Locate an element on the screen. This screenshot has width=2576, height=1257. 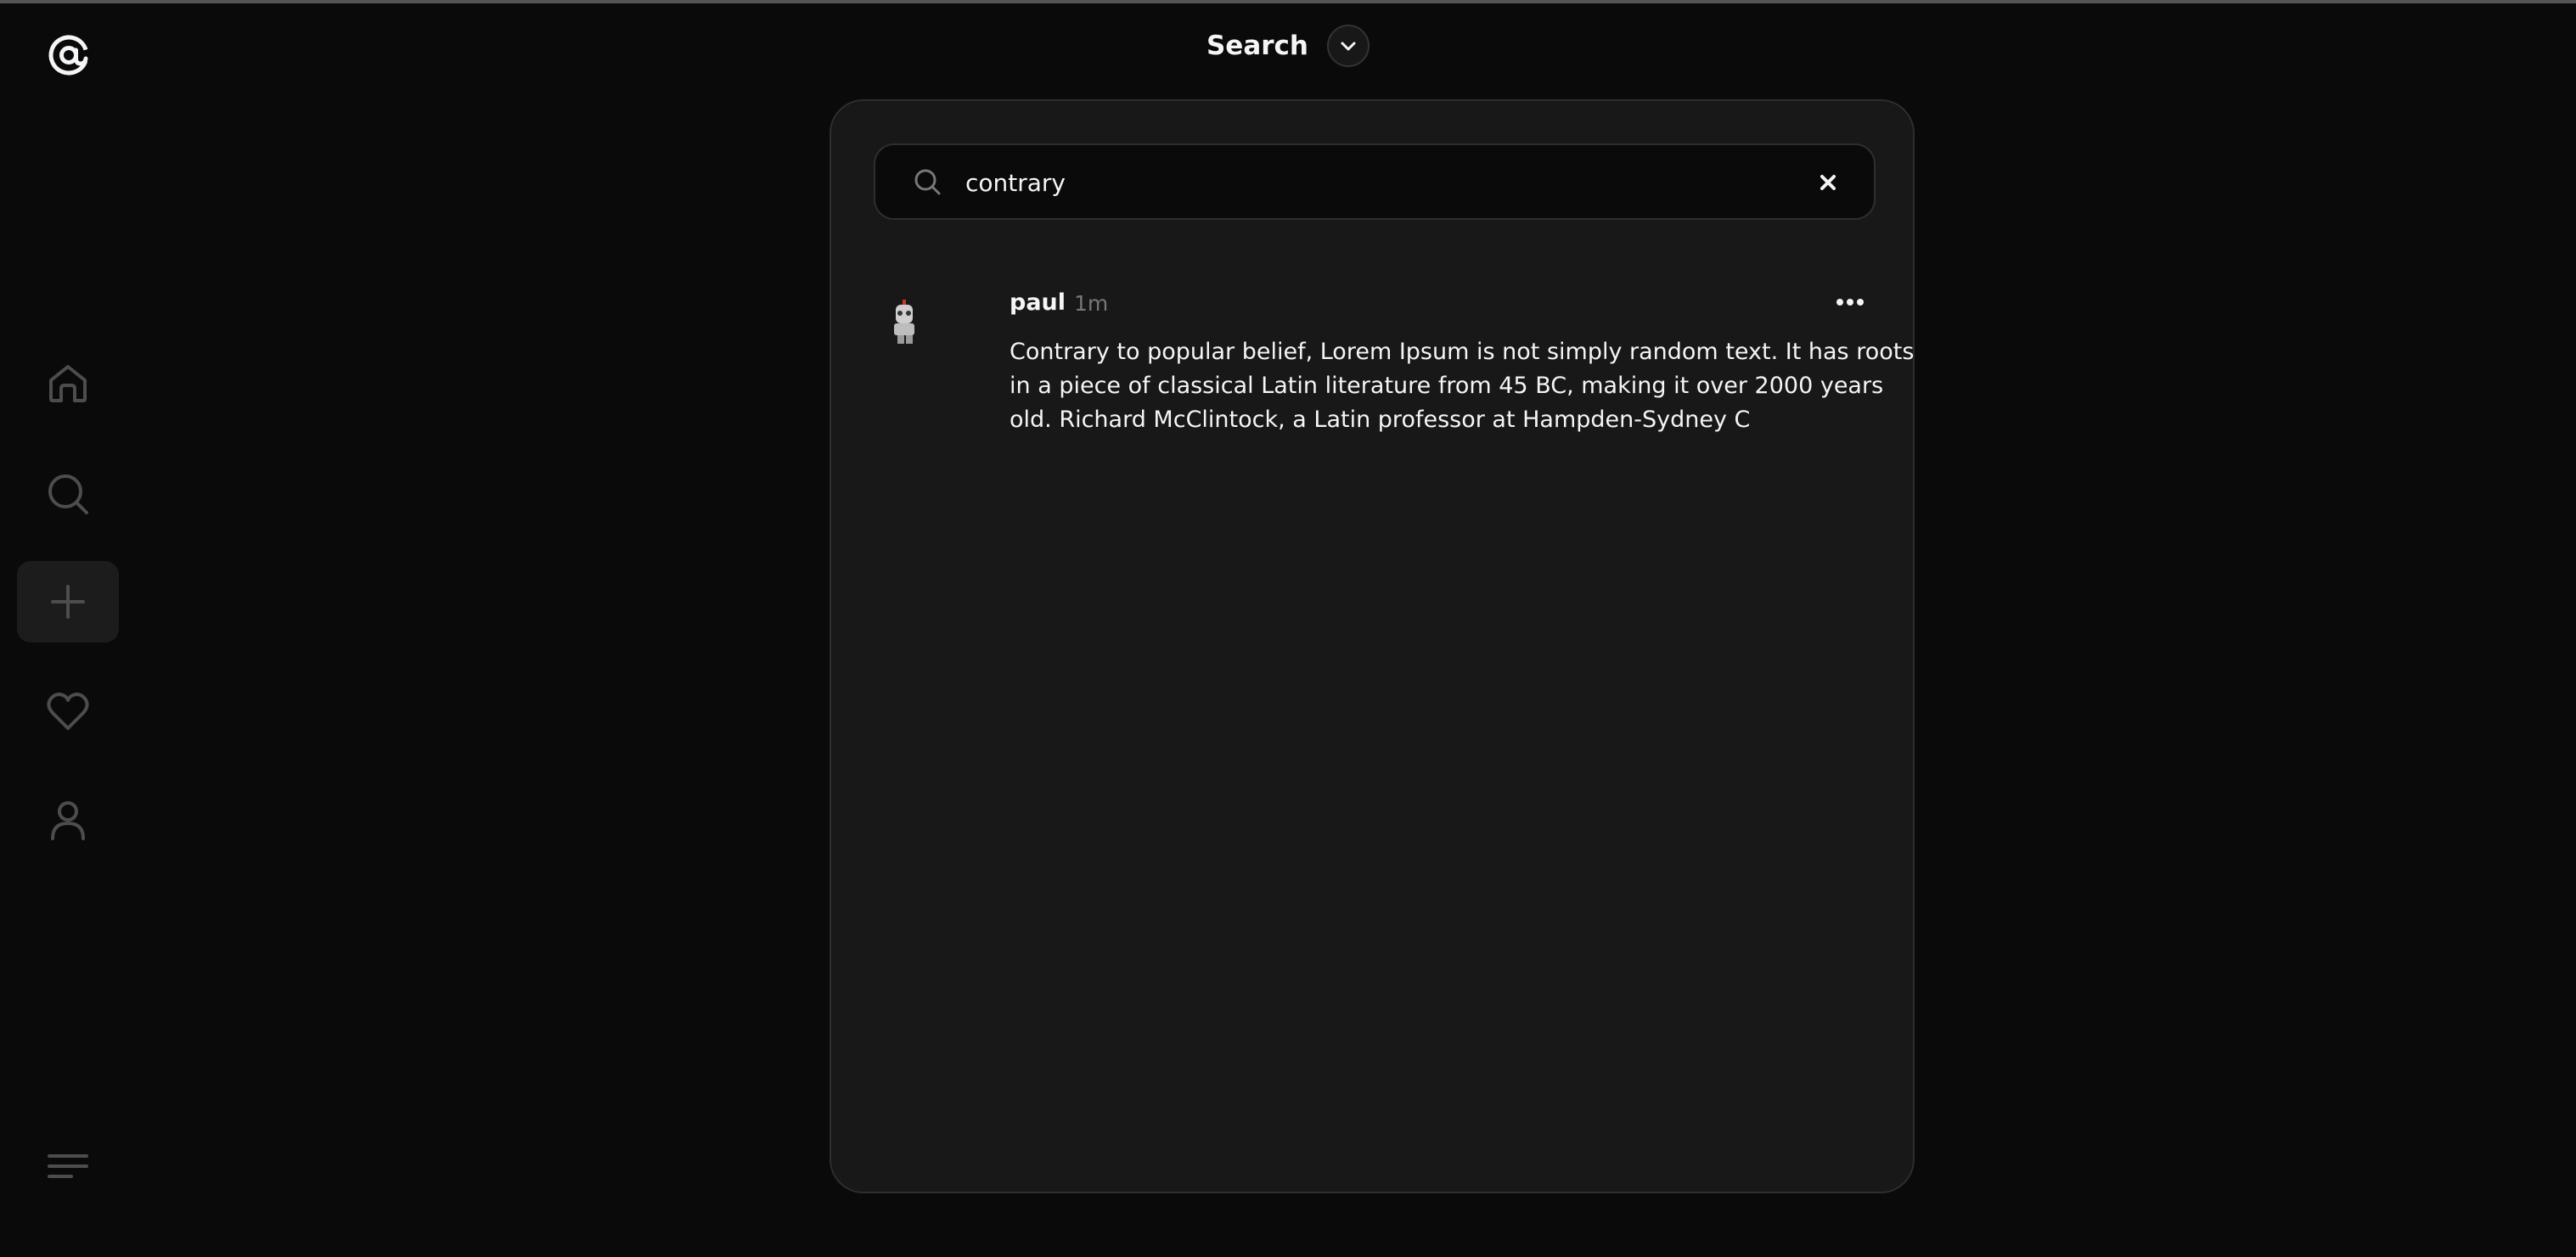
page-title: Search is located at coordinates (1257, 46).